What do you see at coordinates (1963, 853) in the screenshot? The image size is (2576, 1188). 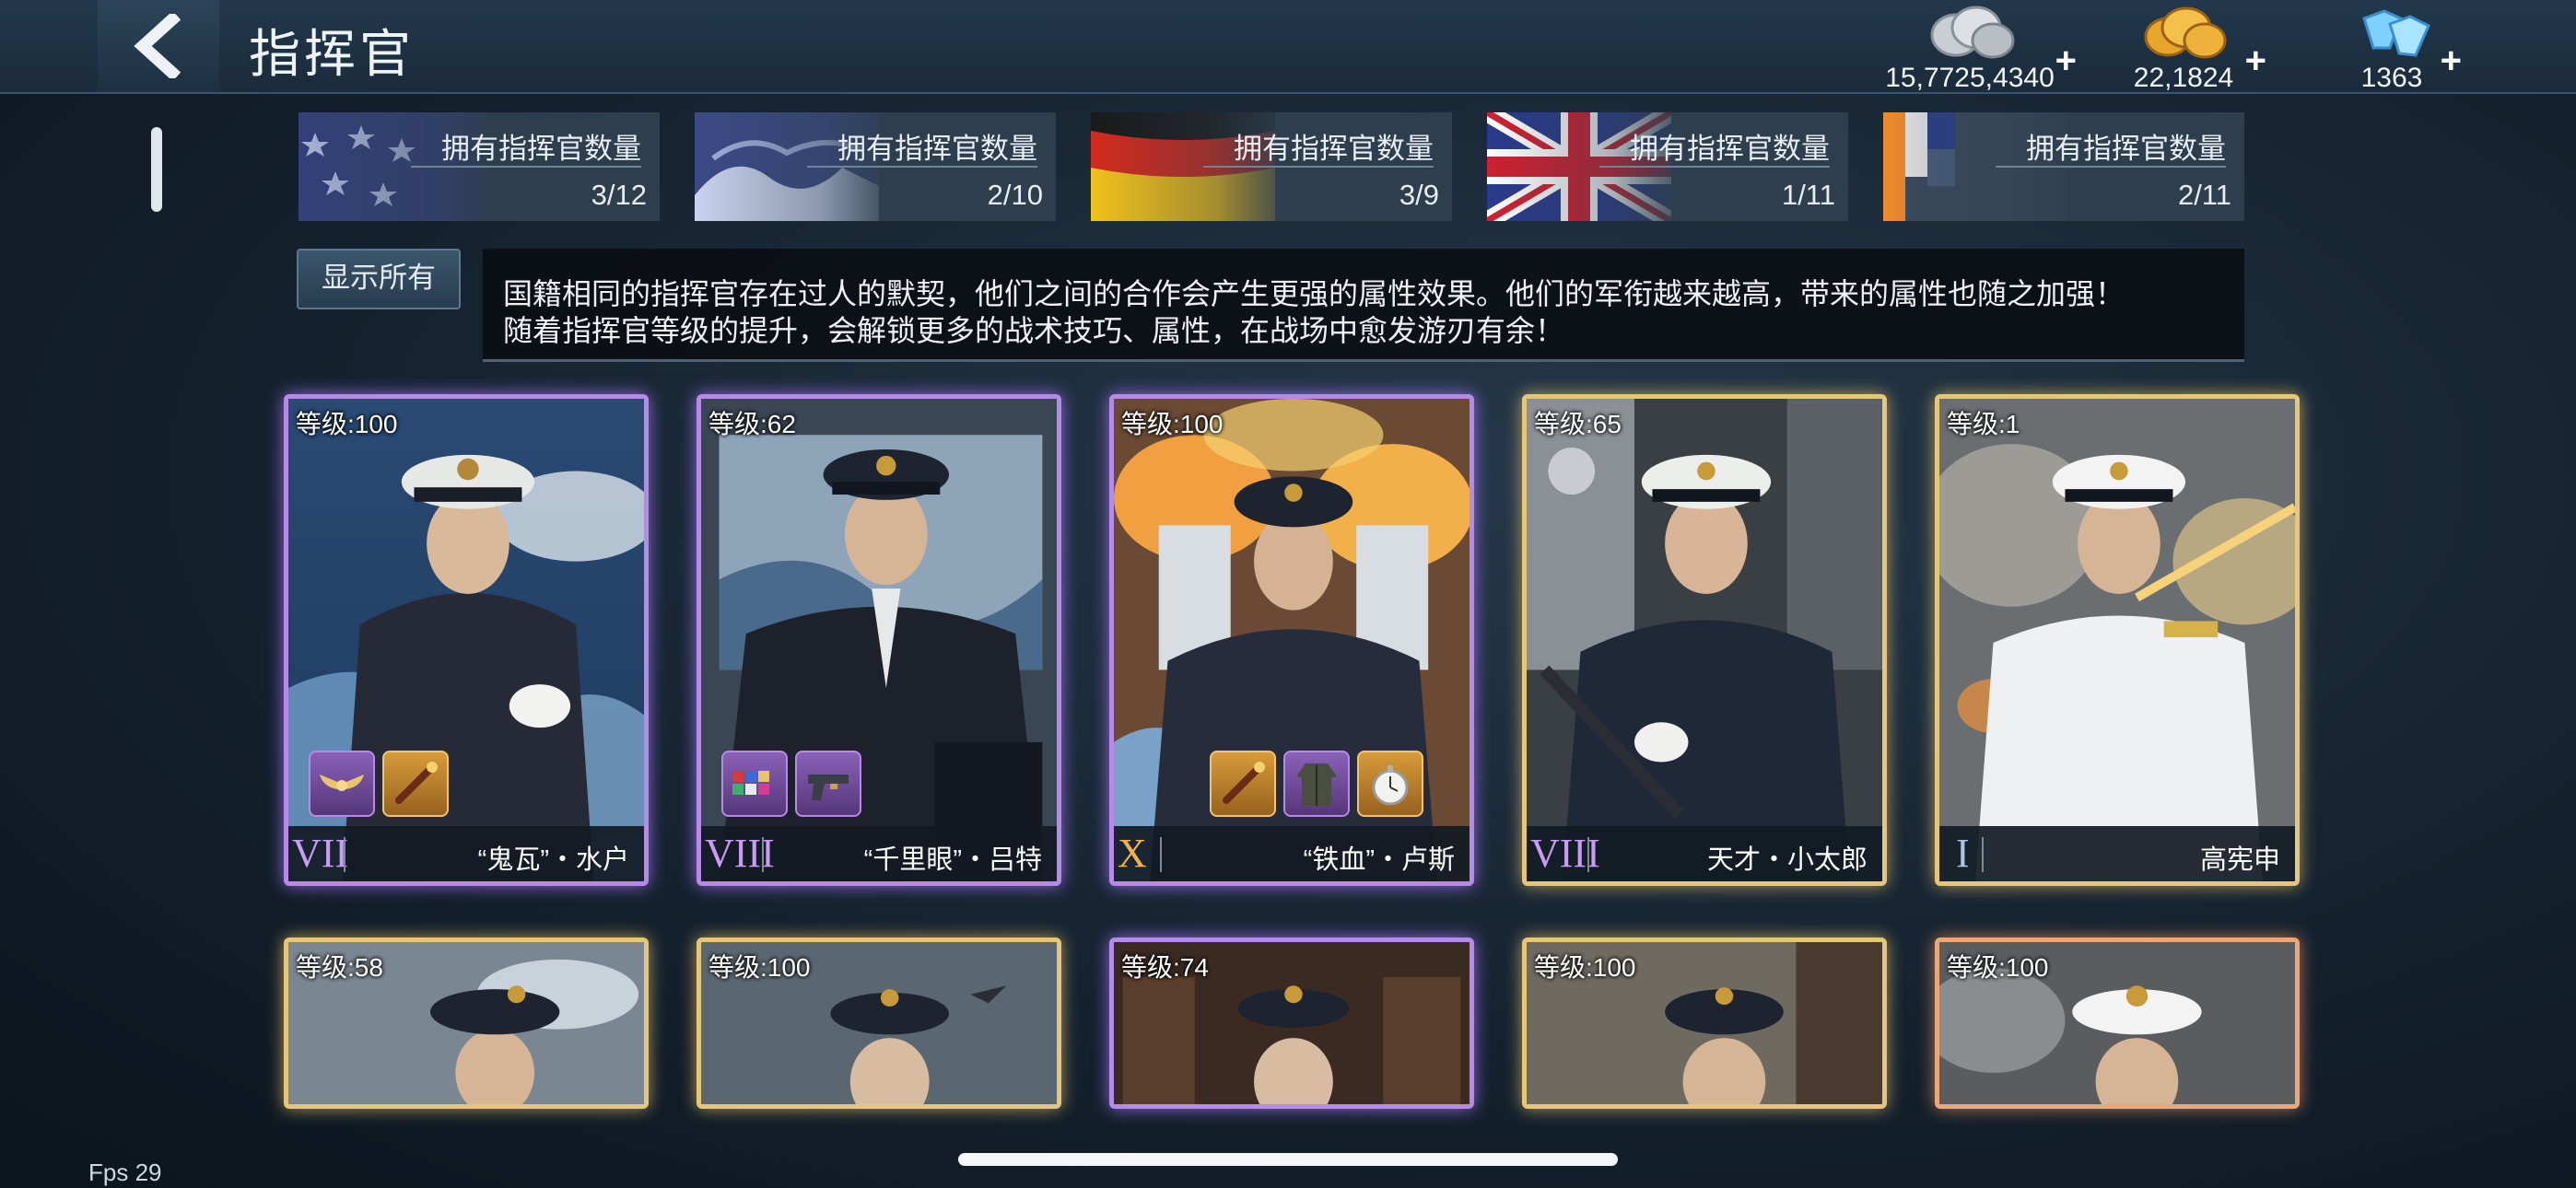 I see `commander-rank: I` at bounding box center [1963, 853].